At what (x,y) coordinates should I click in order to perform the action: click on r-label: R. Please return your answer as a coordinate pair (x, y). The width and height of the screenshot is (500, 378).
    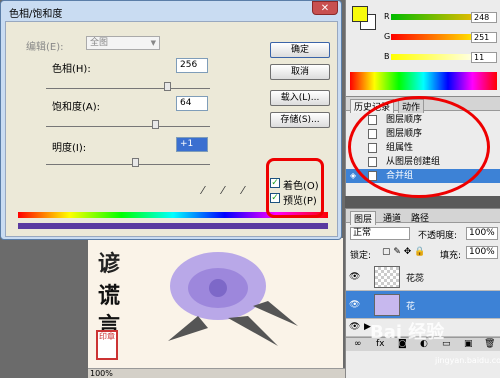
    Looking at the image, I should click on (387, 16).